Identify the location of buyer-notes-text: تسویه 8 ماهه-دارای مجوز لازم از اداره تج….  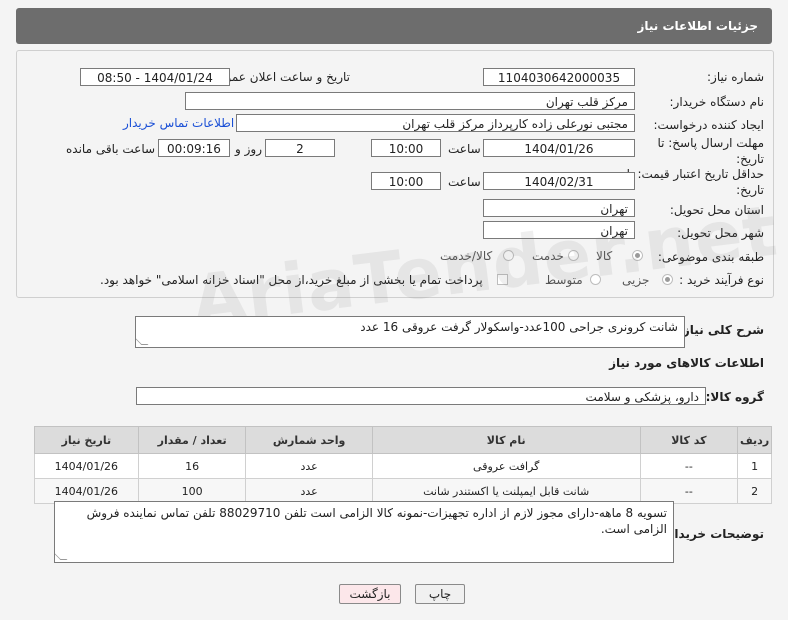
(376, 521).